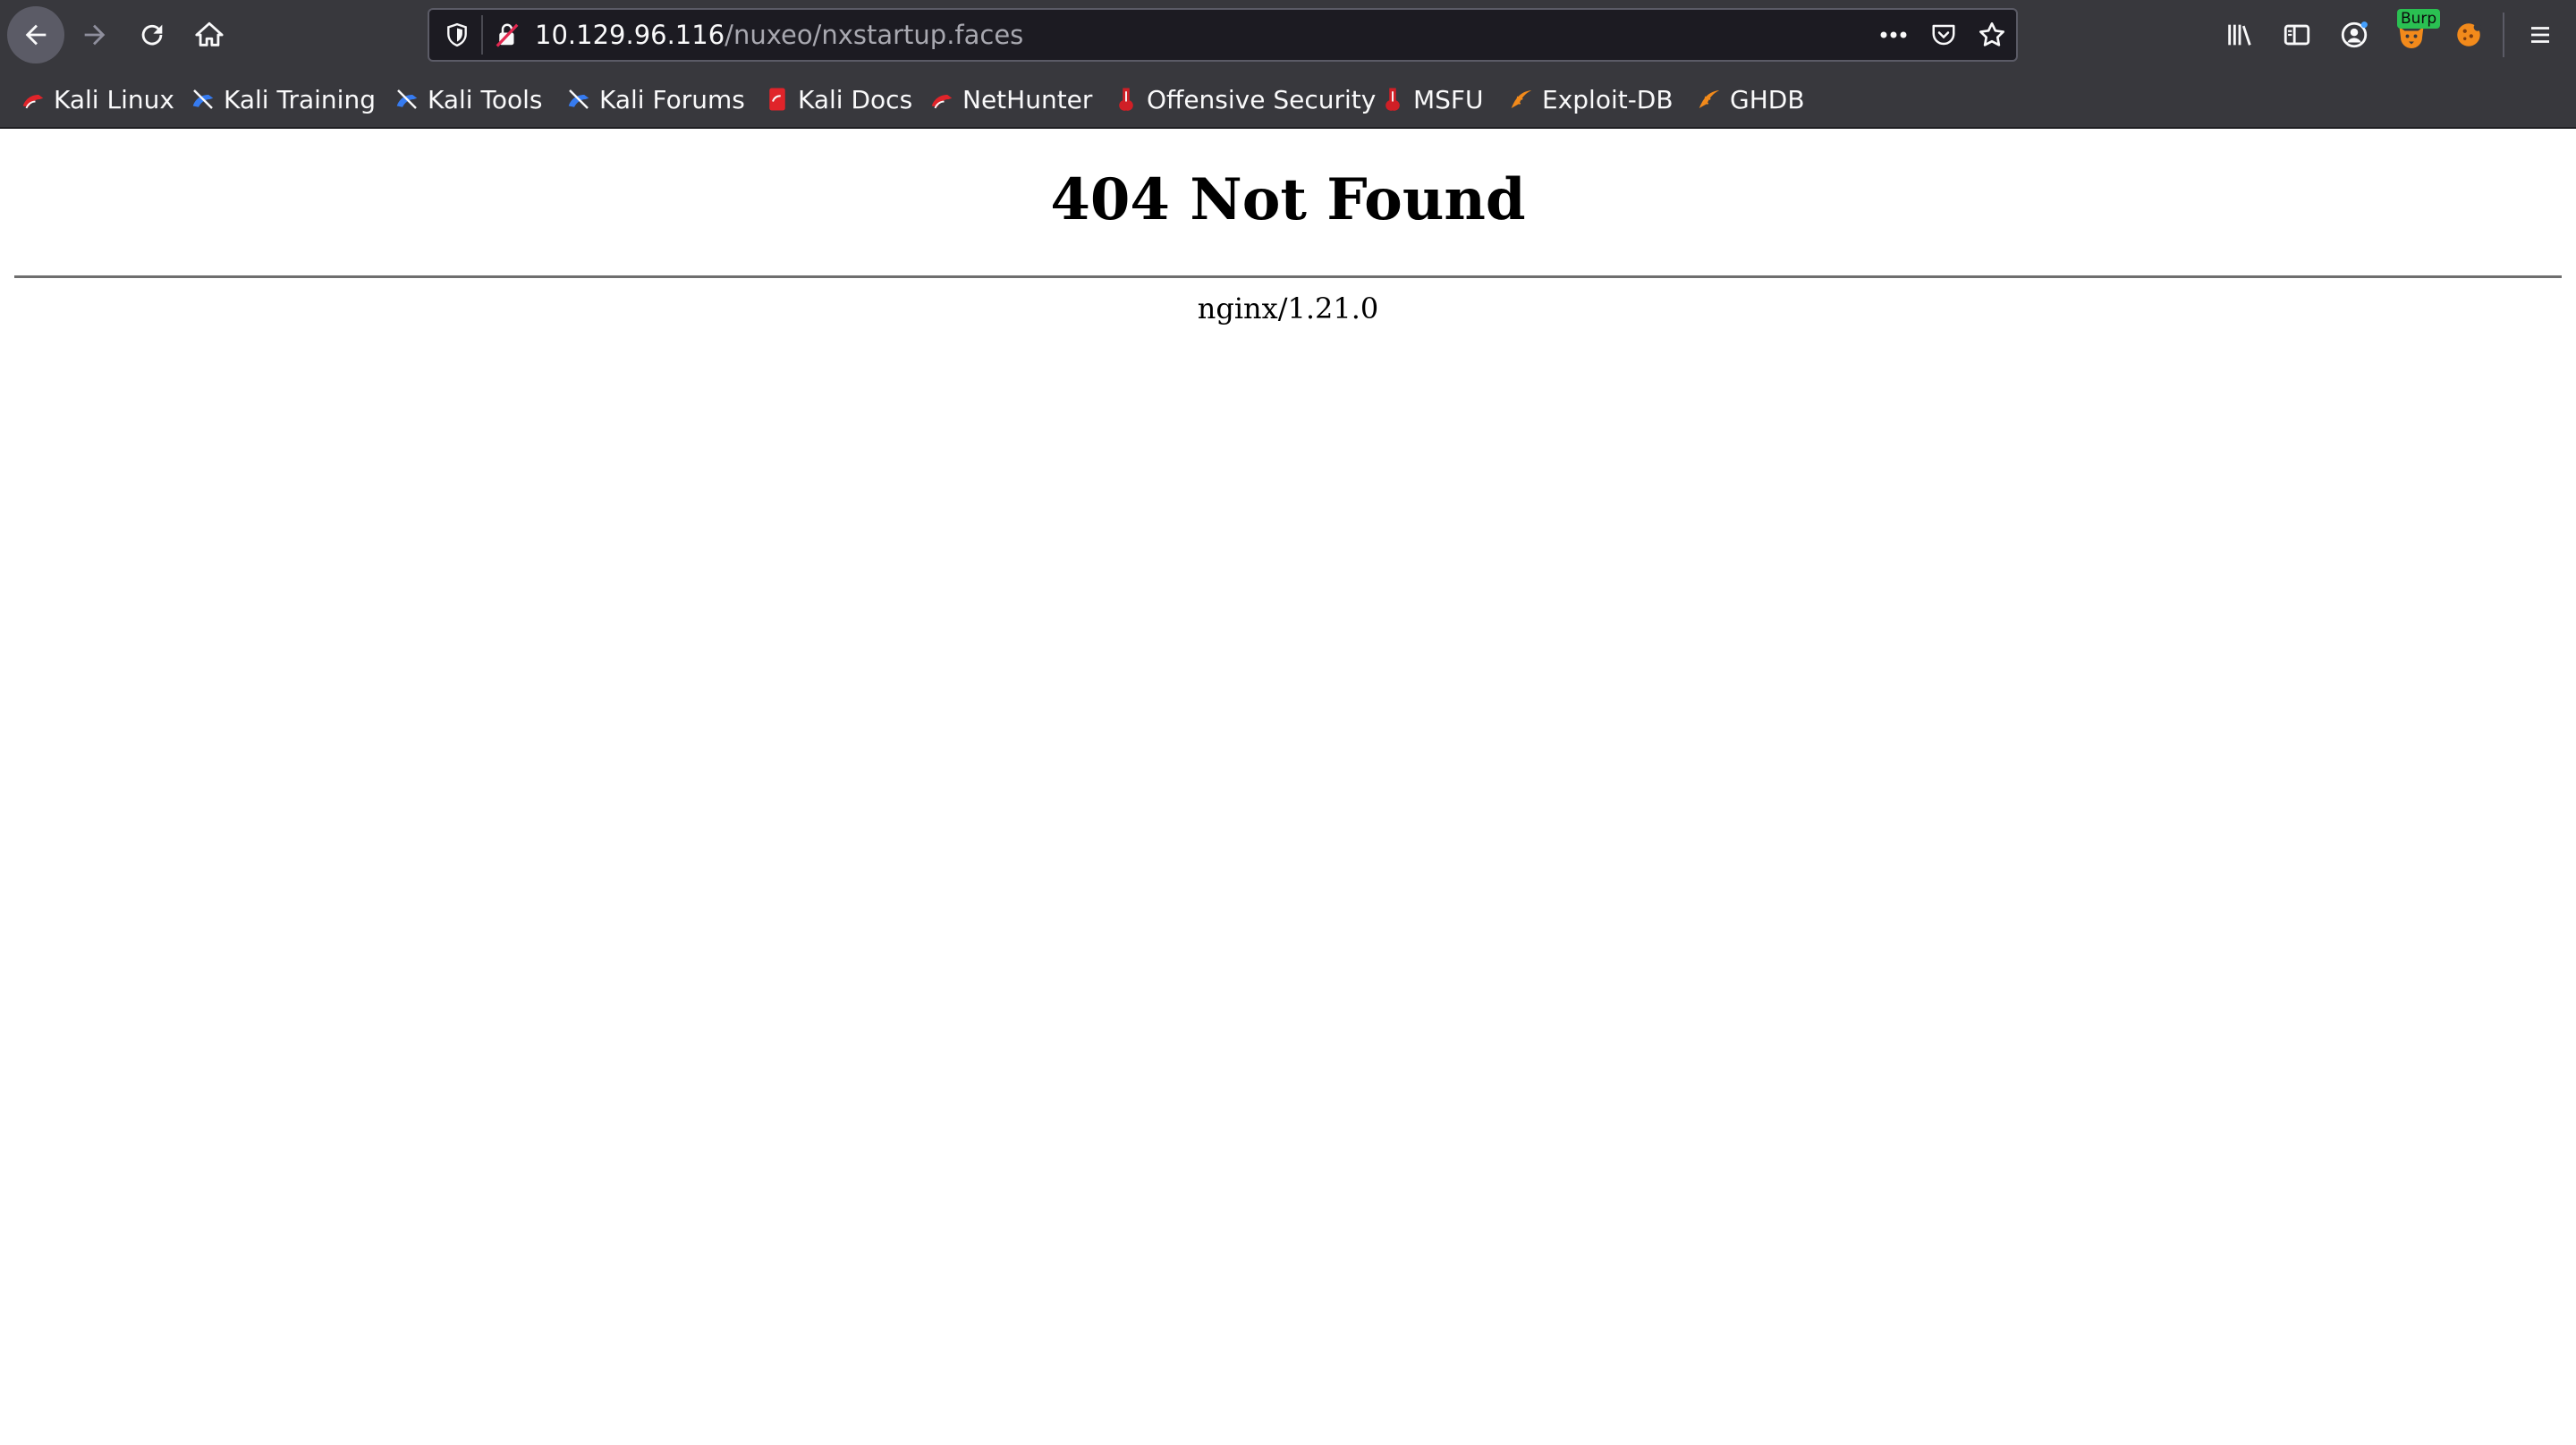  I want to click on app-menu-button, so click(2540, 34).